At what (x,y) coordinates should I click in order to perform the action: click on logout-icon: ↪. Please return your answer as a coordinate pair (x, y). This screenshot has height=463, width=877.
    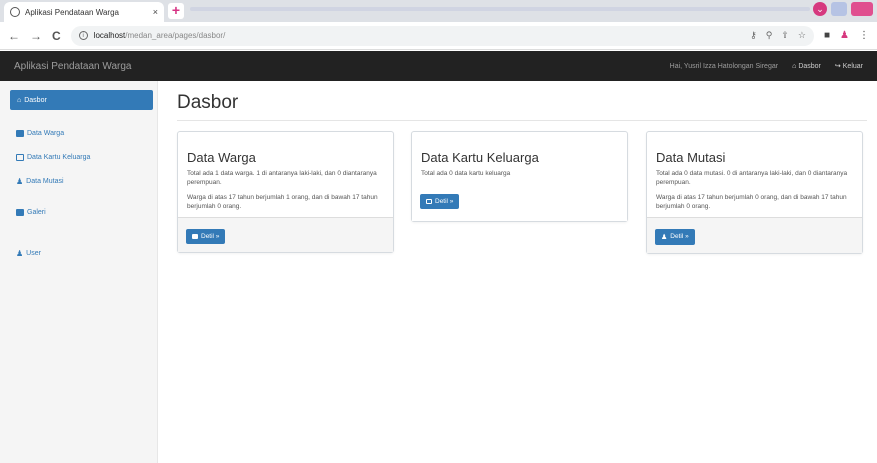
    Looking at the image, I should click on (837, 66).